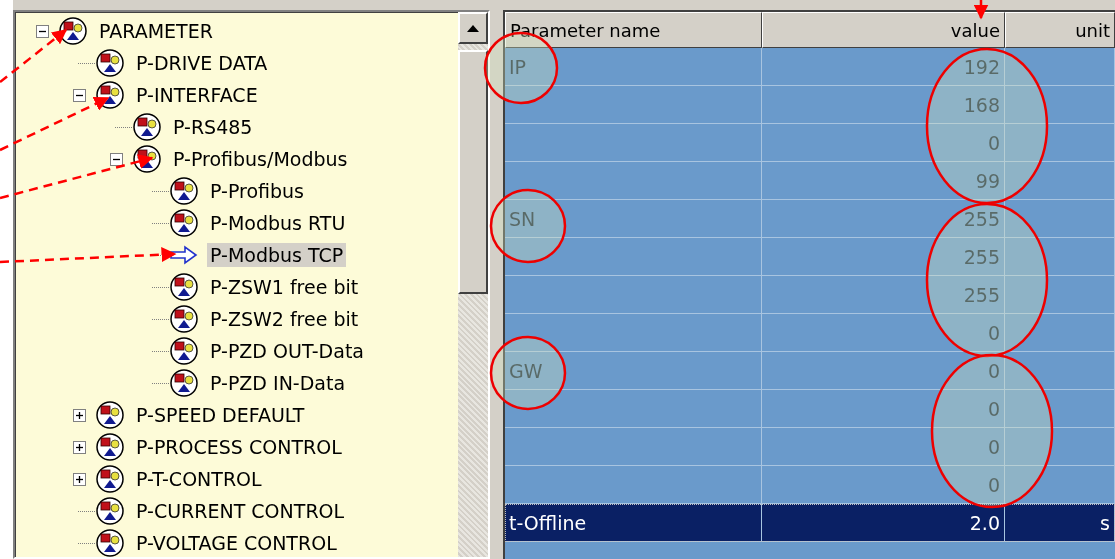  Describe the element at coordinates (1060, 30) in the screenshot. I see `column-header: unit` at that location.